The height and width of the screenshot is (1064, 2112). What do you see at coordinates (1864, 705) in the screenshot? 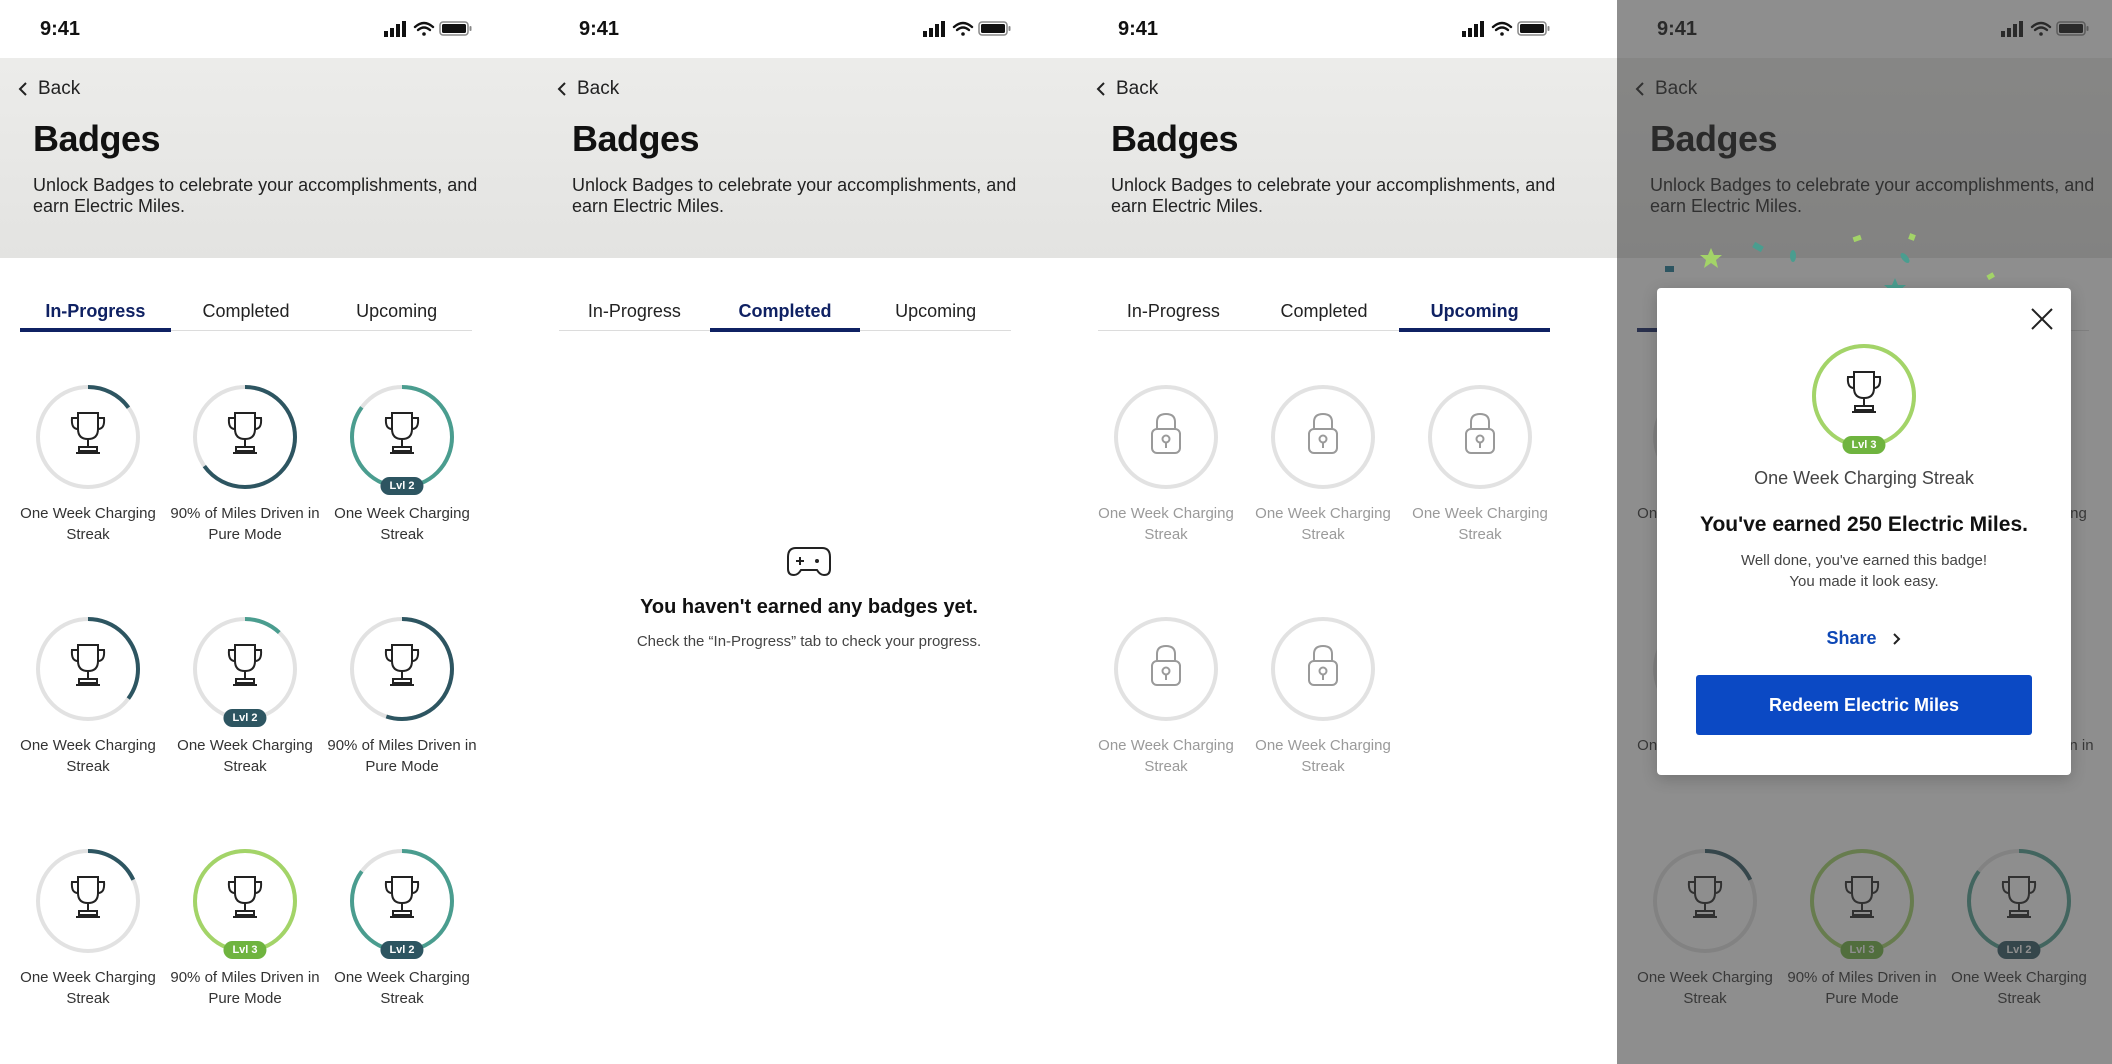
I see `redeem-electric-miles-button: Redeem Electric Miles` at bounding box center [1864, 705].